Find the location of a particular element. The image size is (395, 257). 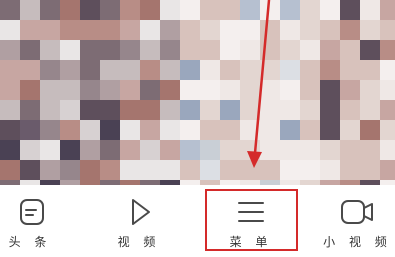

tab-video: 视 频 is located at coordinates (139, 221).